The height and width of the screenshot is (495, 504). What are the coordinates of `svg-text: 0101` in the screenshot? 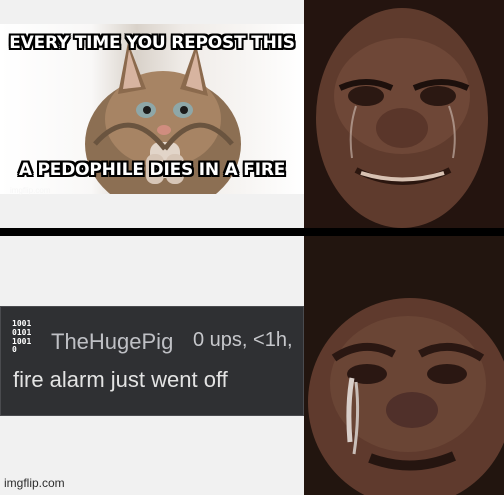 It's located at (21, 332).